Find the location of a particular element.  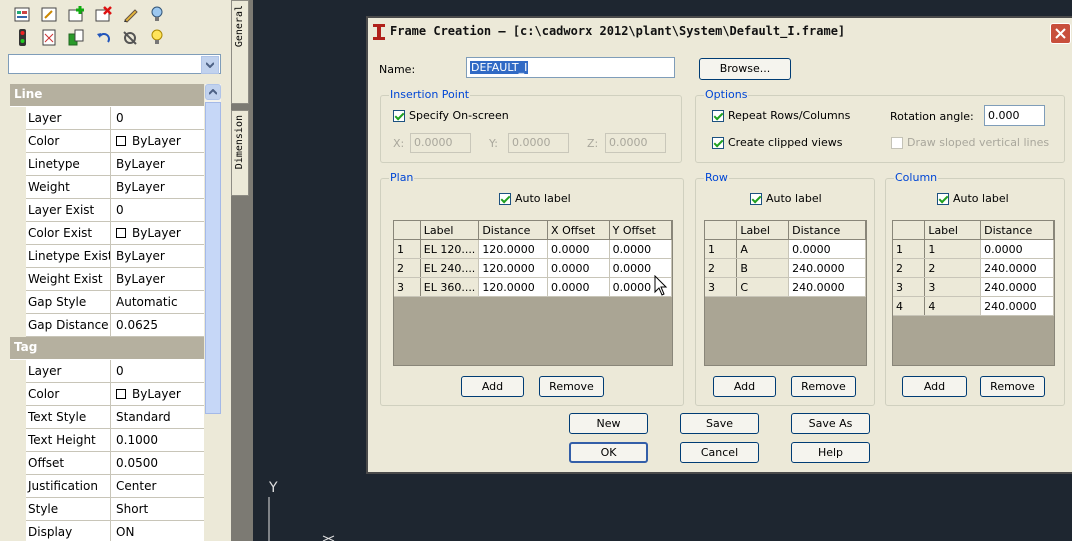

table-row: 3 3 240.0000 is located at coordinates (973, 287).